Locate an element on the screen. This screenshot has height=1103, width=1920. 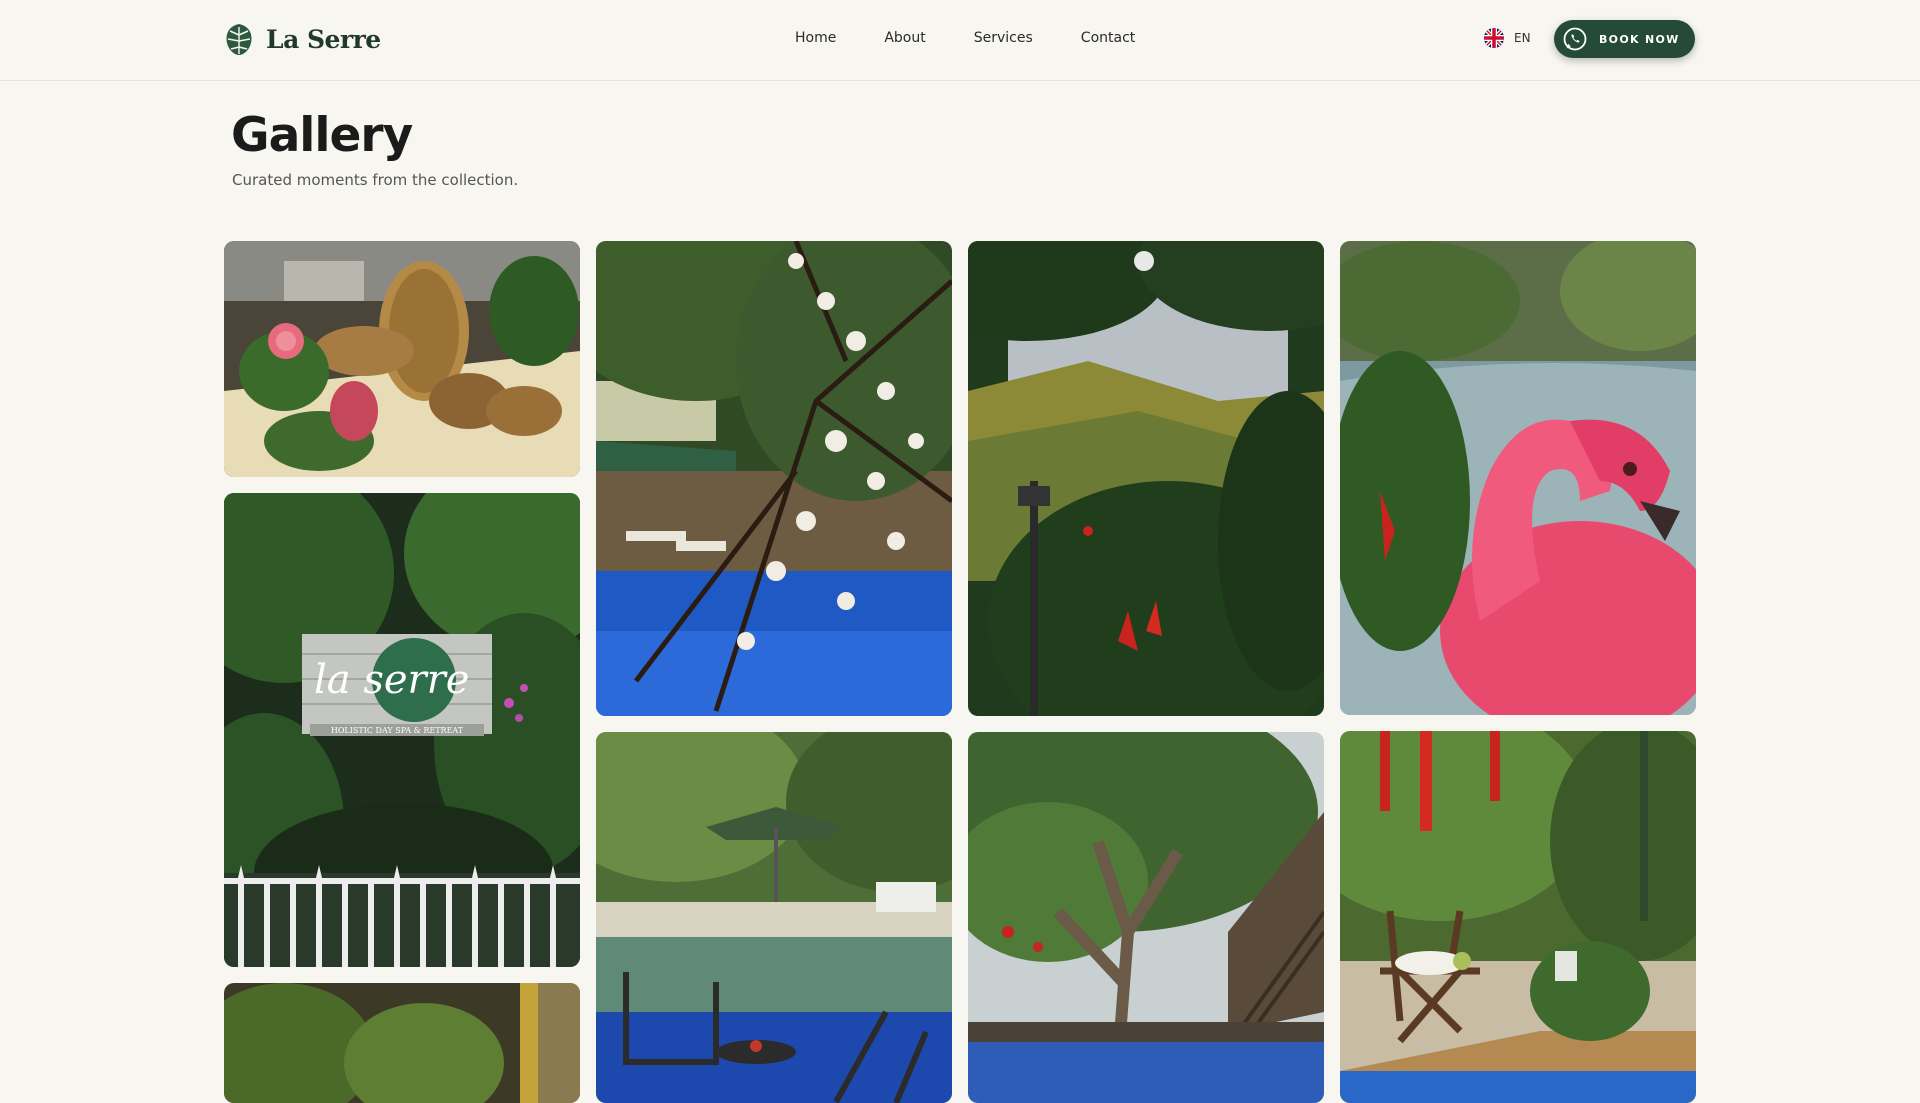
gallery-photo-mountain-view is located at coordinates (1146, 478).